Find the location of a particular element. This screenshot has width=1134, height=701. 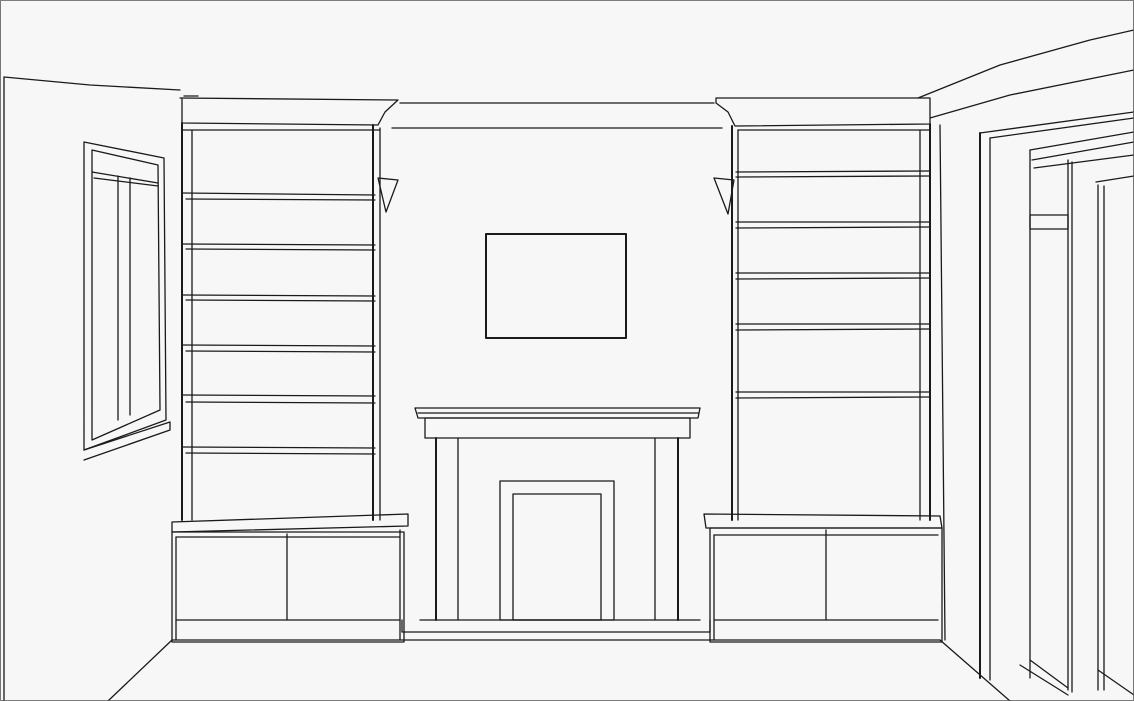

window-sill is located at coordinates (127, 441).